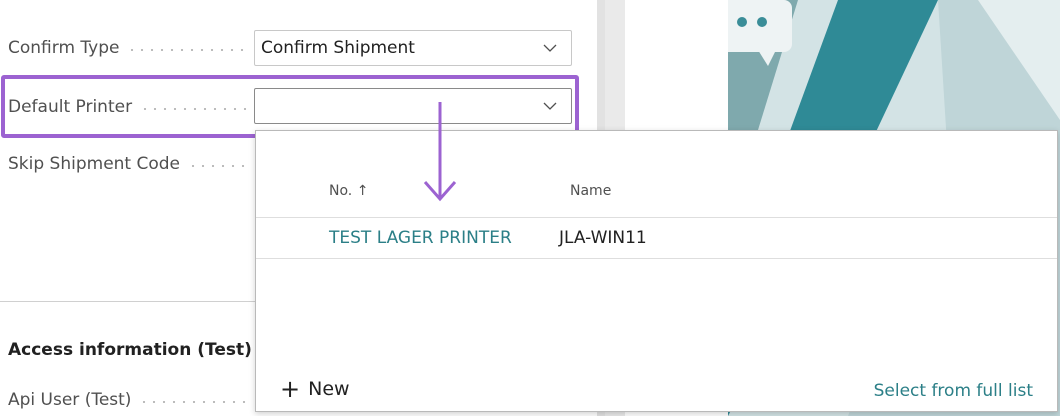 This screenshot has height=416, width=1060. What do you see at coordinates (329, 389) in the screenshot?
I see `new-button-label: New` at bounding box center [329, 389].